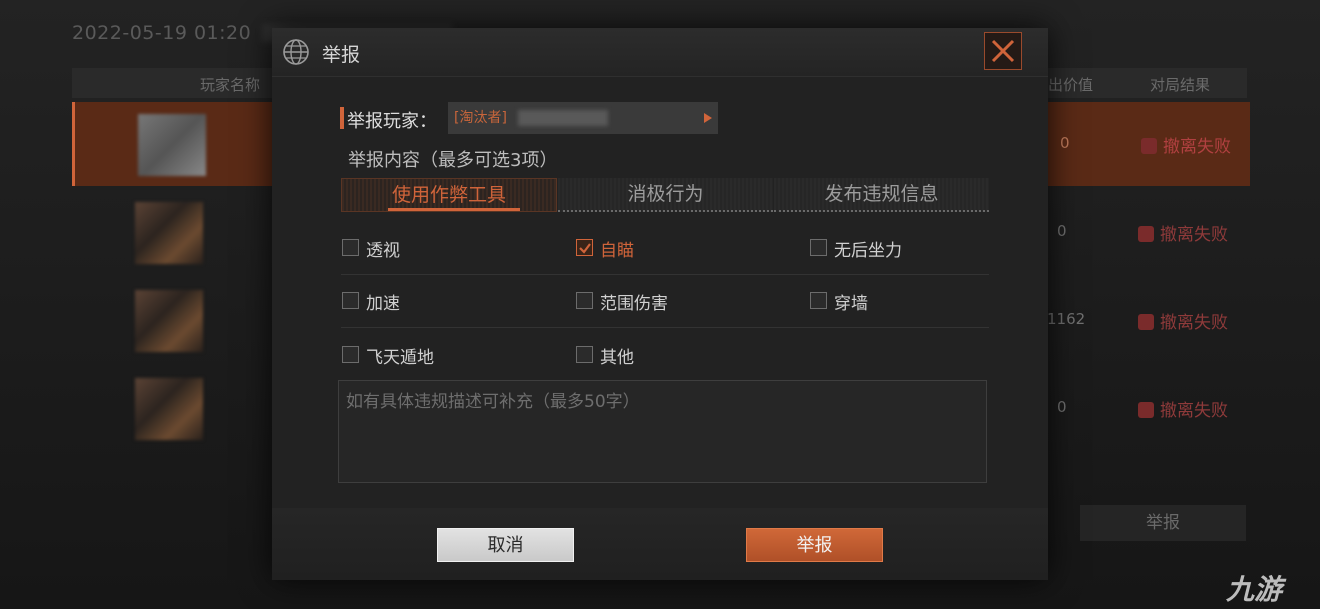  I want to click on tab-negative-behavior: 消极行为, so click(665, 195).